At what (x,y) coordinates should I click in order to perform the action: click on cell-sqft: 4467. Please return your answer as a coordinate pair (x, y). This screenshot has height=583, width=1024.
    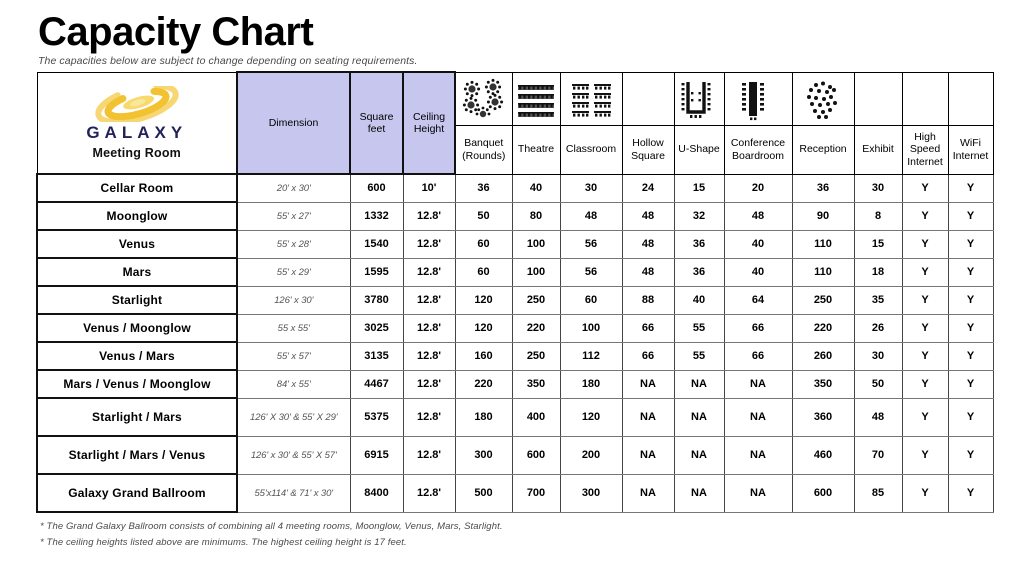
    Looking at the image, I should click on (376, 384).